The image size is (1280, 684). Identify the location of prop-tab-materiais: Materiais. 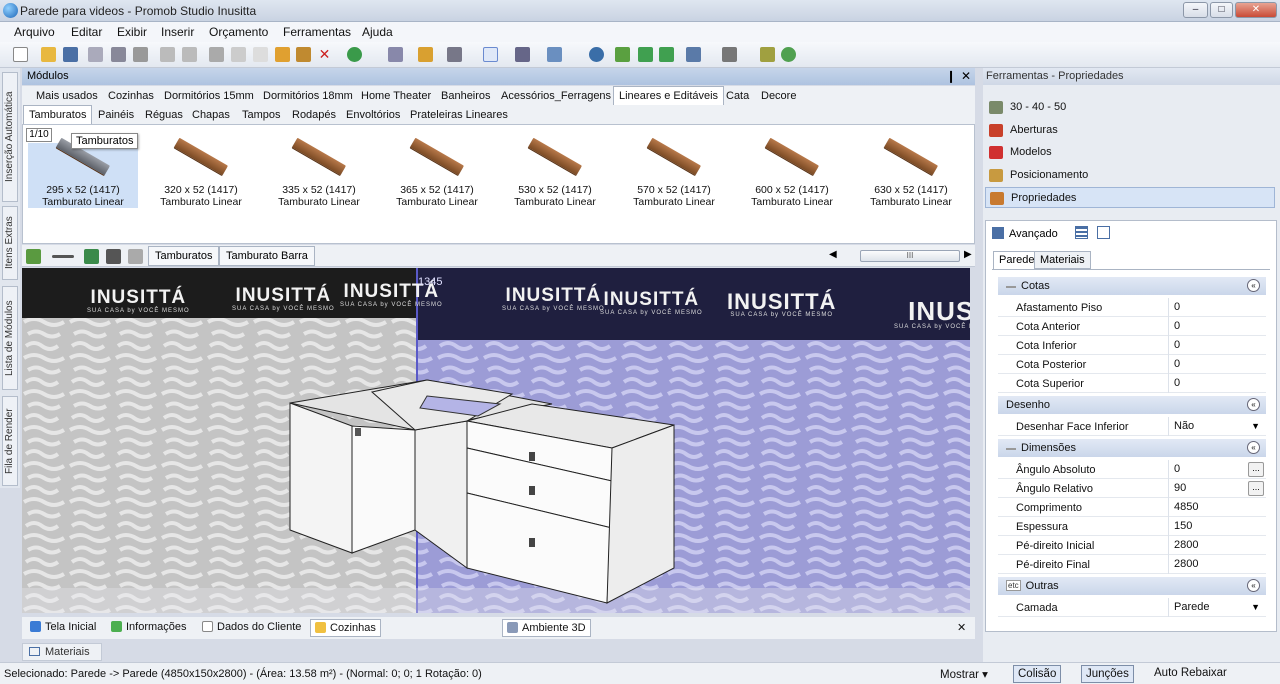
(1062, 260).